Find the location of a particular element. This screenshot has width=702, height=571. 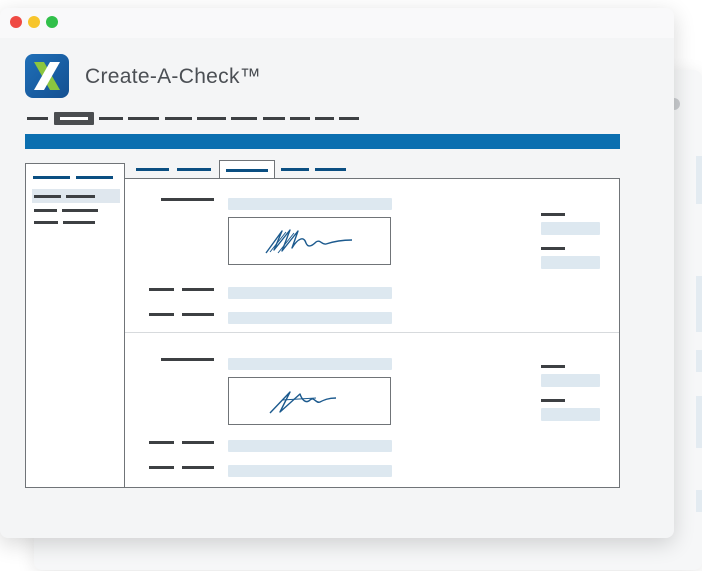

app-logo is located at coordinates (47, 76).